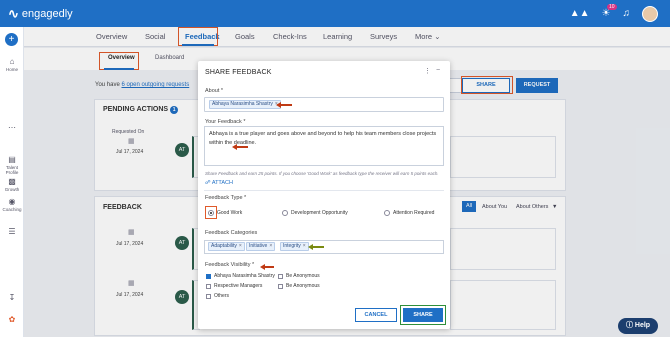 This screenshot has width=670, height=337. What do you see at coordinates (12, 232) in the screenshot?
I see `menu-icon: ☰` at bounding box center [12, 232].